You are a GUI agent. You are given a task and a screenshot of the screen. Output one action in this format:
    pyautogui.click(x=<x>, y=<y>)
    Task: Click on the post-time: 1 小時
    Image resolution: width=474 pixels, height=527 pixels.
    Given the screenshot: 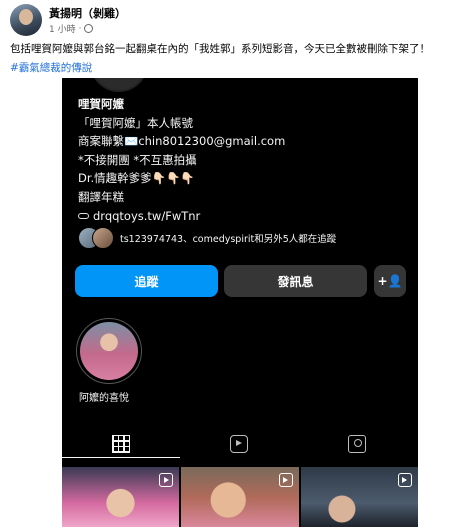 What is the action you would take?
    pyautogui.click(x=62, y=28)
    